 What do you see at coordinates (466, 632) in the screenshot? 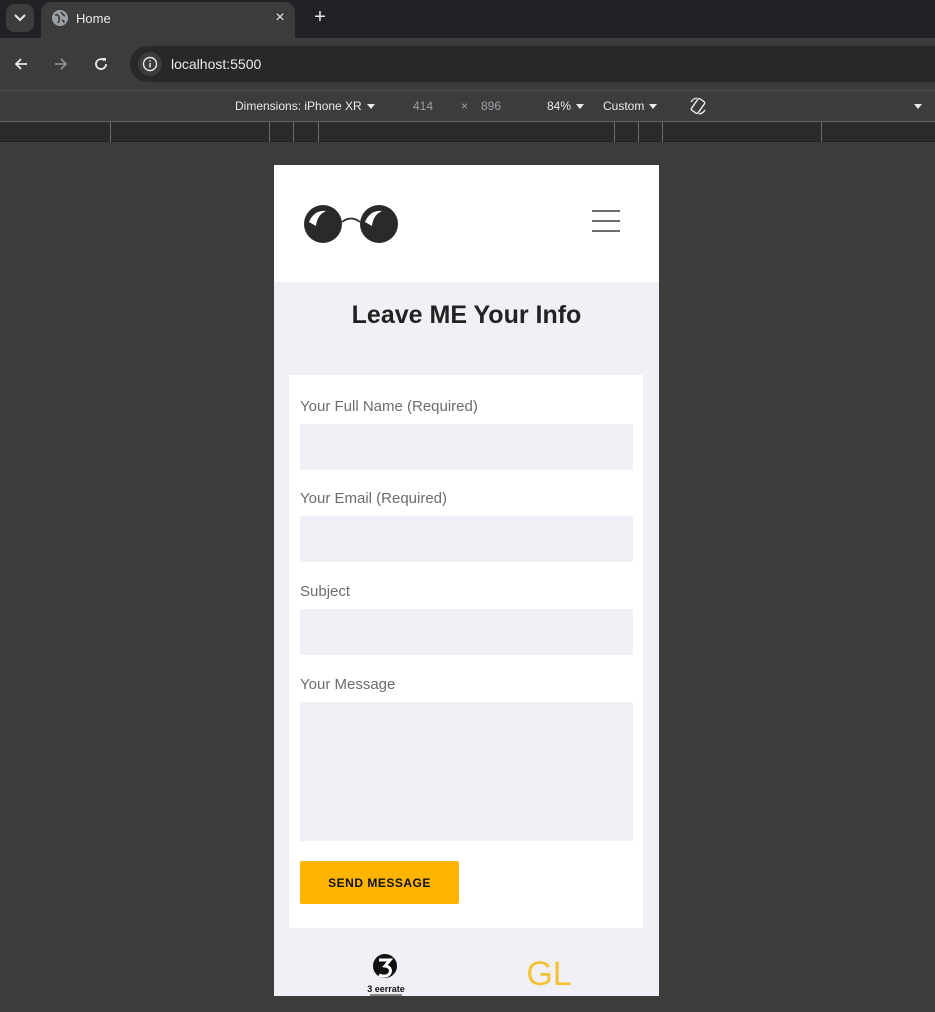
I see `subject-field` at bounding box center [466, 632].